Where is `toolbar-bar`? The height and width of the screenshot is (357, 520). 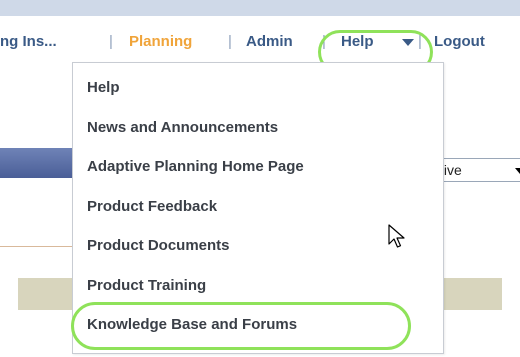
toolbar-bar is located at coordinates (36, 163).